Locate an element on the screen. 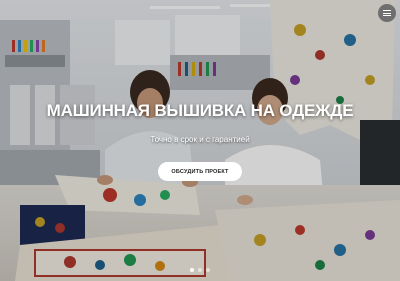 This screenshot has height=281, width=400. slider-pagination is located at coordinates (200, 270).